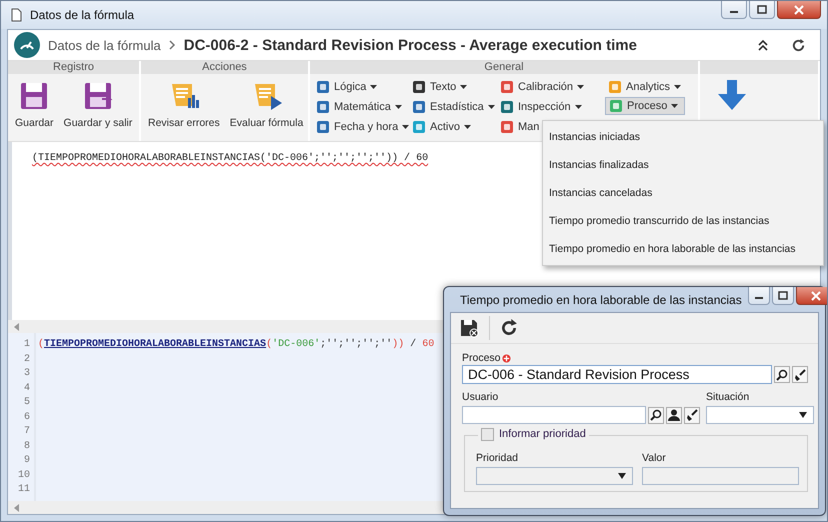 The height and width of the screenshot is (522, 828). What do you see at coordinates (601, 299) in the screenshot?
I see `dialog-title: Tiempo promedio en hora laborable de las instancias` at bounding box center [601, 299].